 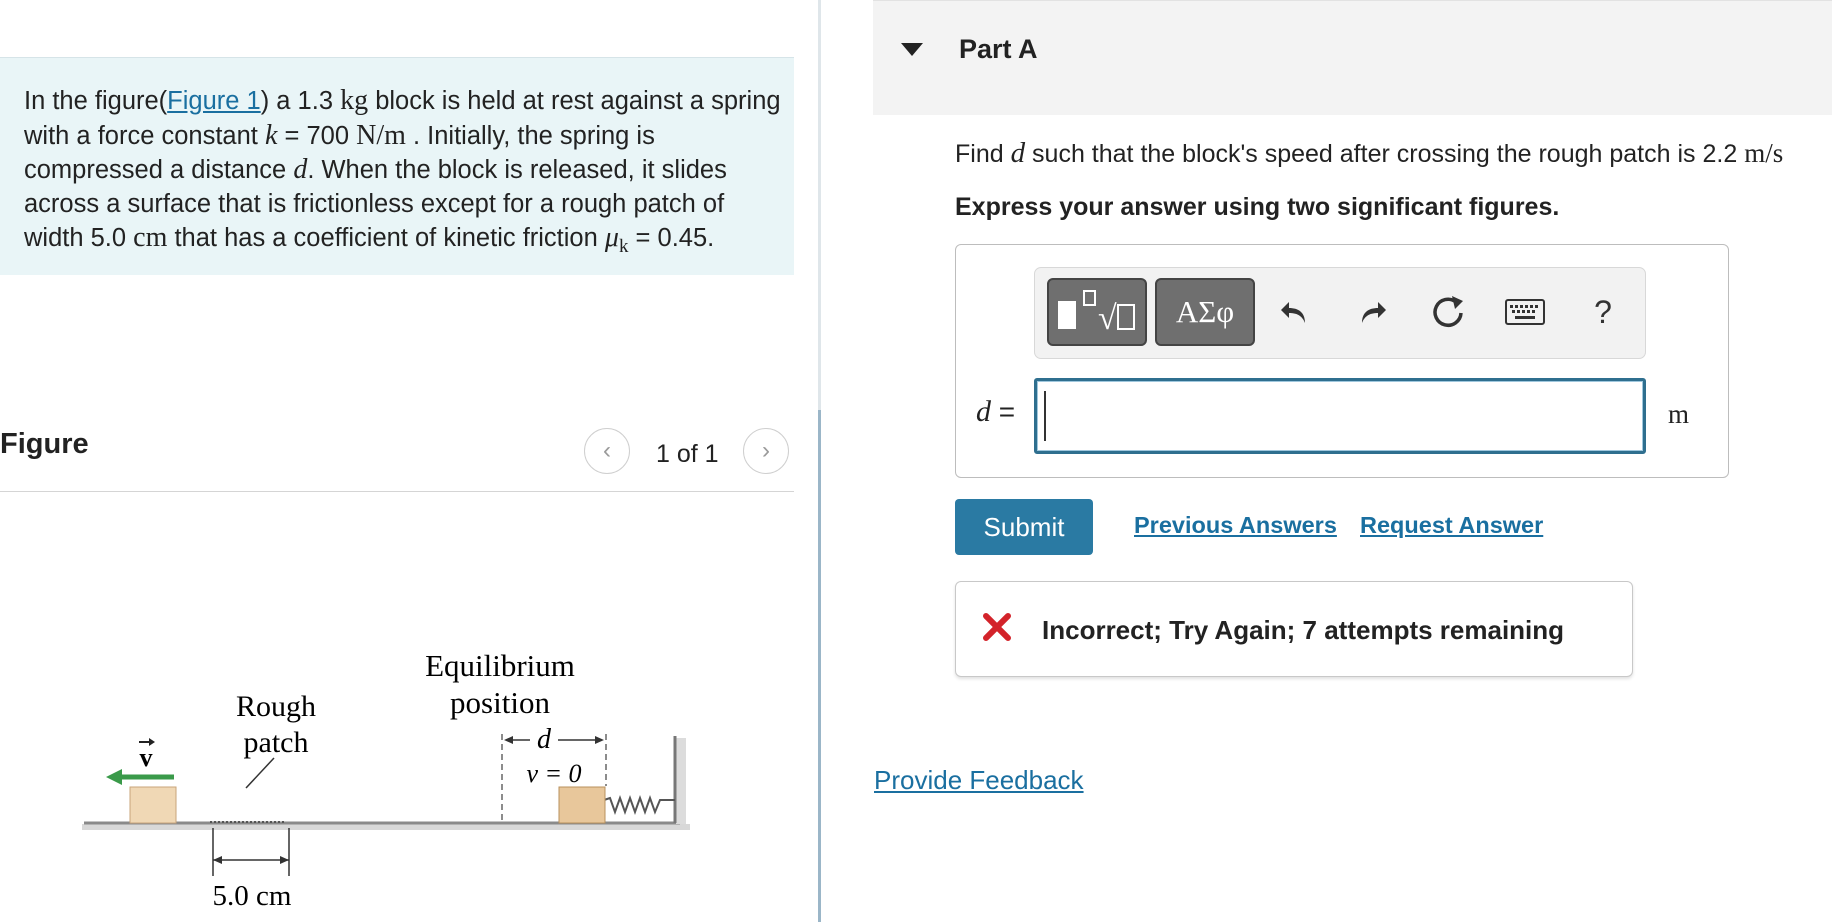 I want to click on figure-heading: Figure, so click(x=44, y=444).